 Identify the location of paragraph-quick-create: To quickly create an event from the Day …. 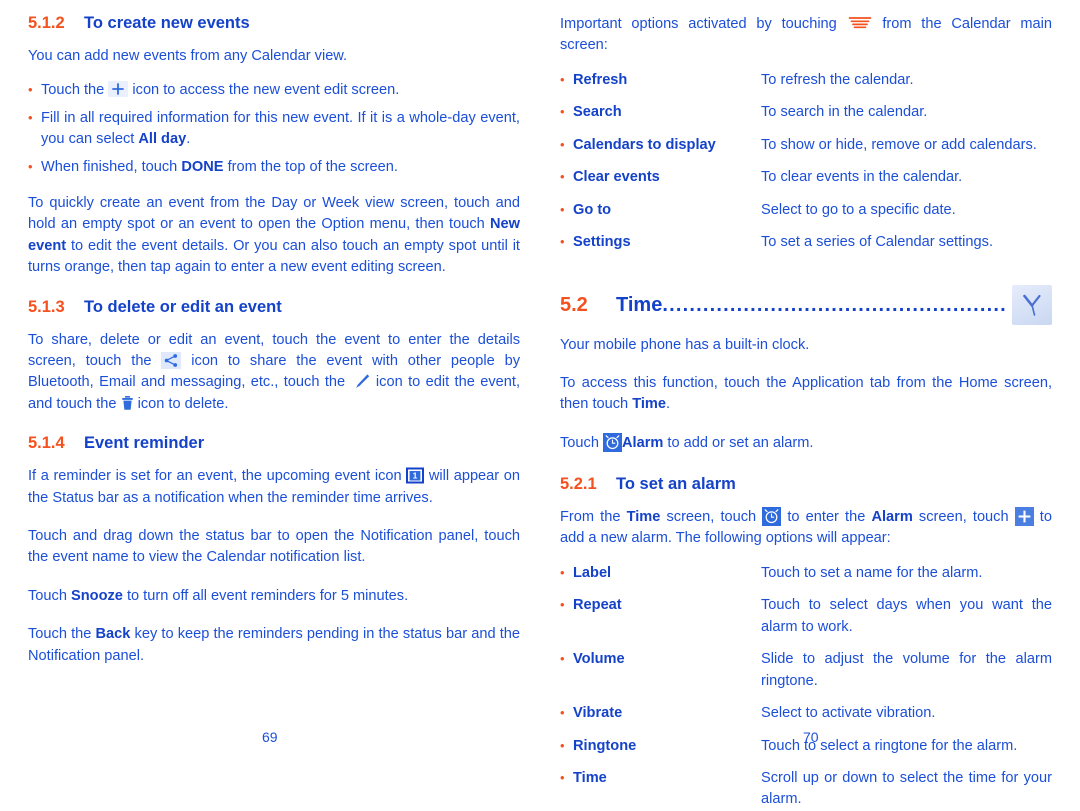
(274, 236).